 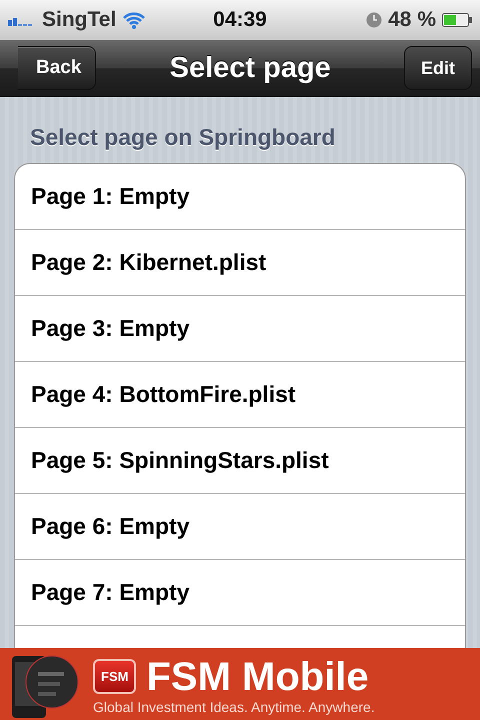 What do you see at coordinates (257, 676) in the screenshot?
I see `ad-title: FSM Mobile` at bounding box center [257, 676].